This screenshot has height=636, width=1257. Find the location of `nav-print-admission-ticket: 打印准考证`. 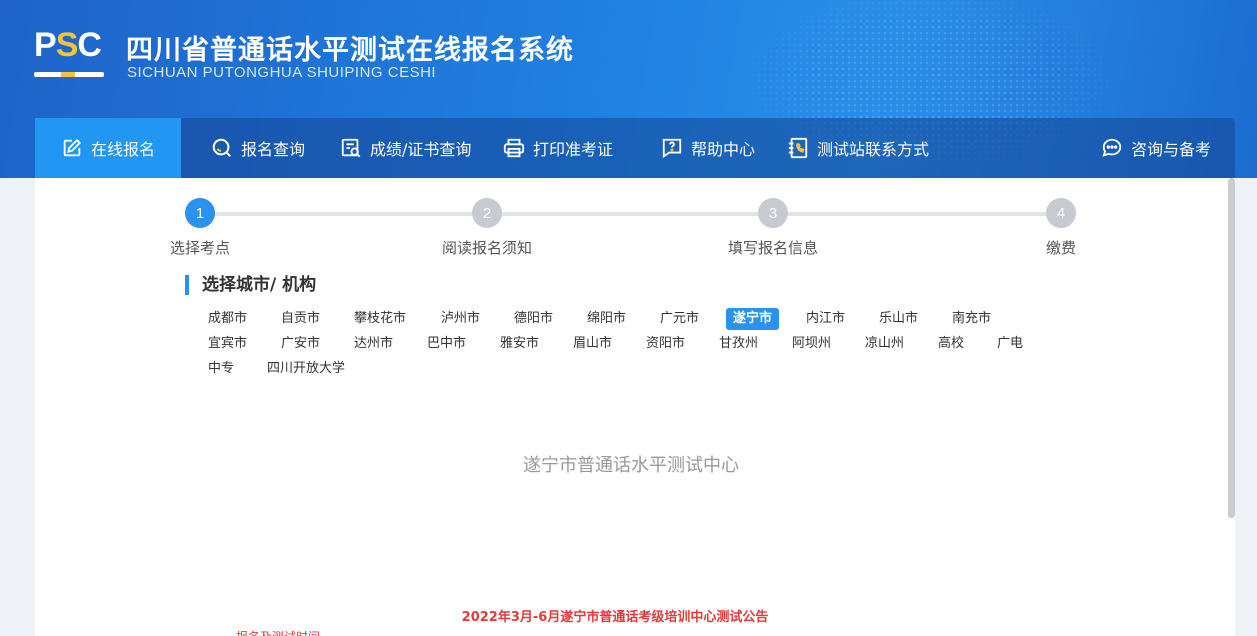

nav-print-admission-ticket: 打印准考证 is located at coordinates (558, 148).